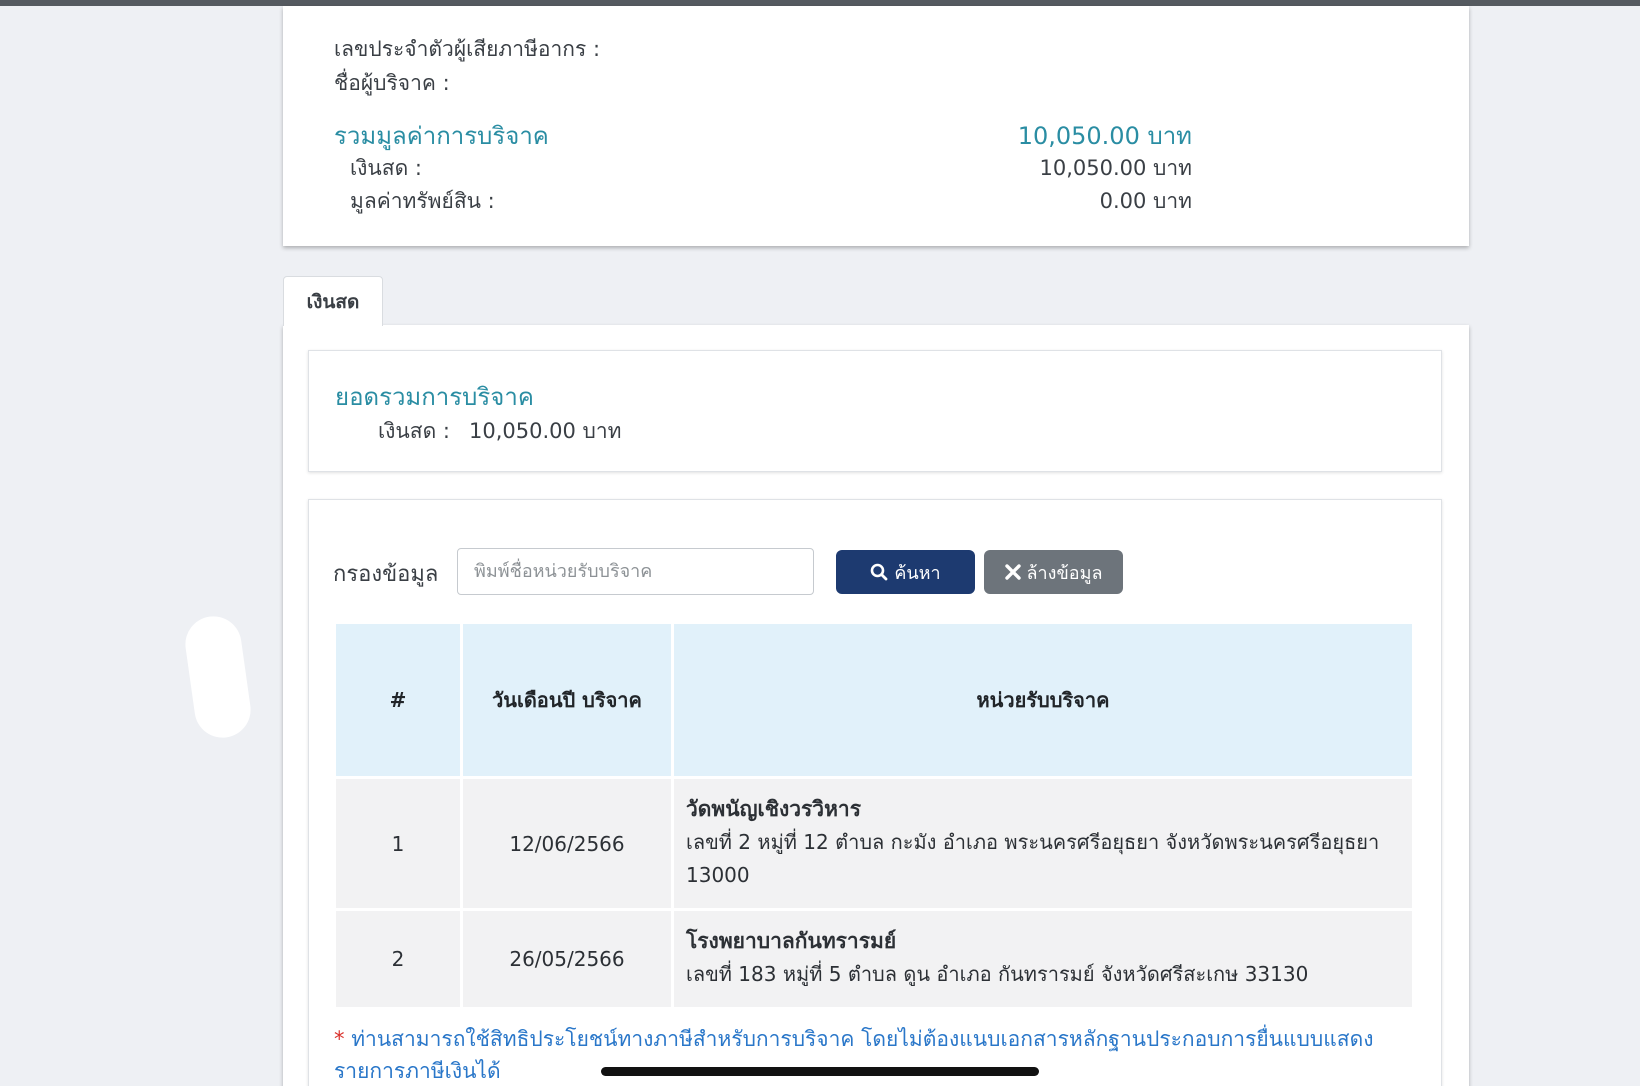 This screenshot has width=1640, height=1086. What do you see at coordinates (392, 83) in the screenshot?
I see `donor-name-label: ชื่อผู้บริจาค :` at bounding box center [392, 83].